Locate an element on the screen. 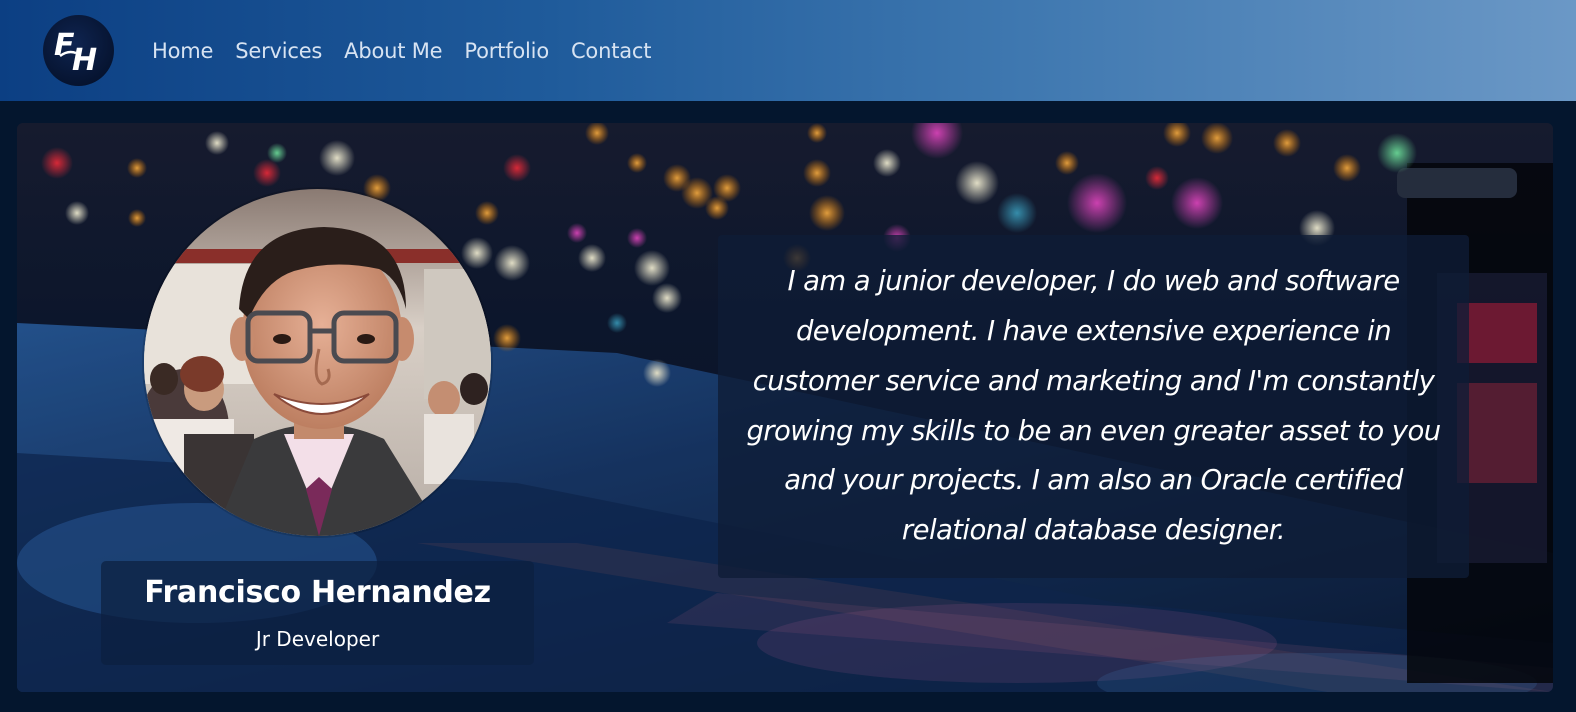 This screenshot has width=1576, height=712. nav-link-portfolio: Portfolio is located at coordinates (506, 51).